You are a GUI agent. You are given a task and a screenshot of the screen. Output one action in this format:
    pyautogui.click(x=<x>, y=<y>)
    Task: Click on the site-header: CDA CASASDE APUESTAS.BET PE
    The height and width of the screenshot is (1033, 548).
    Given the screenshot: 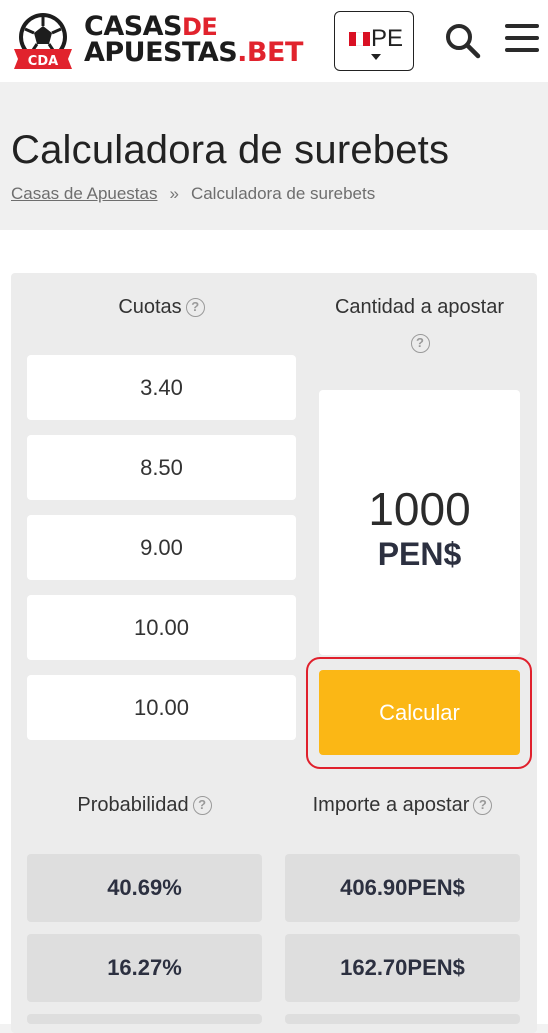 What is the action you would take?
    pyautogui.click(x=274, y=41)
    